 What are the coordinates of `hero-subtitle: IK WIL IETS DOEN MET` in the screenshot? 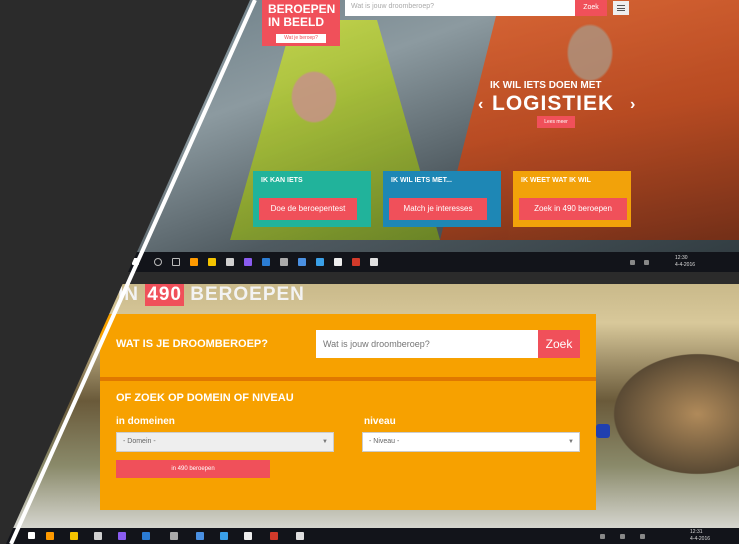 It's located at (546, 85).